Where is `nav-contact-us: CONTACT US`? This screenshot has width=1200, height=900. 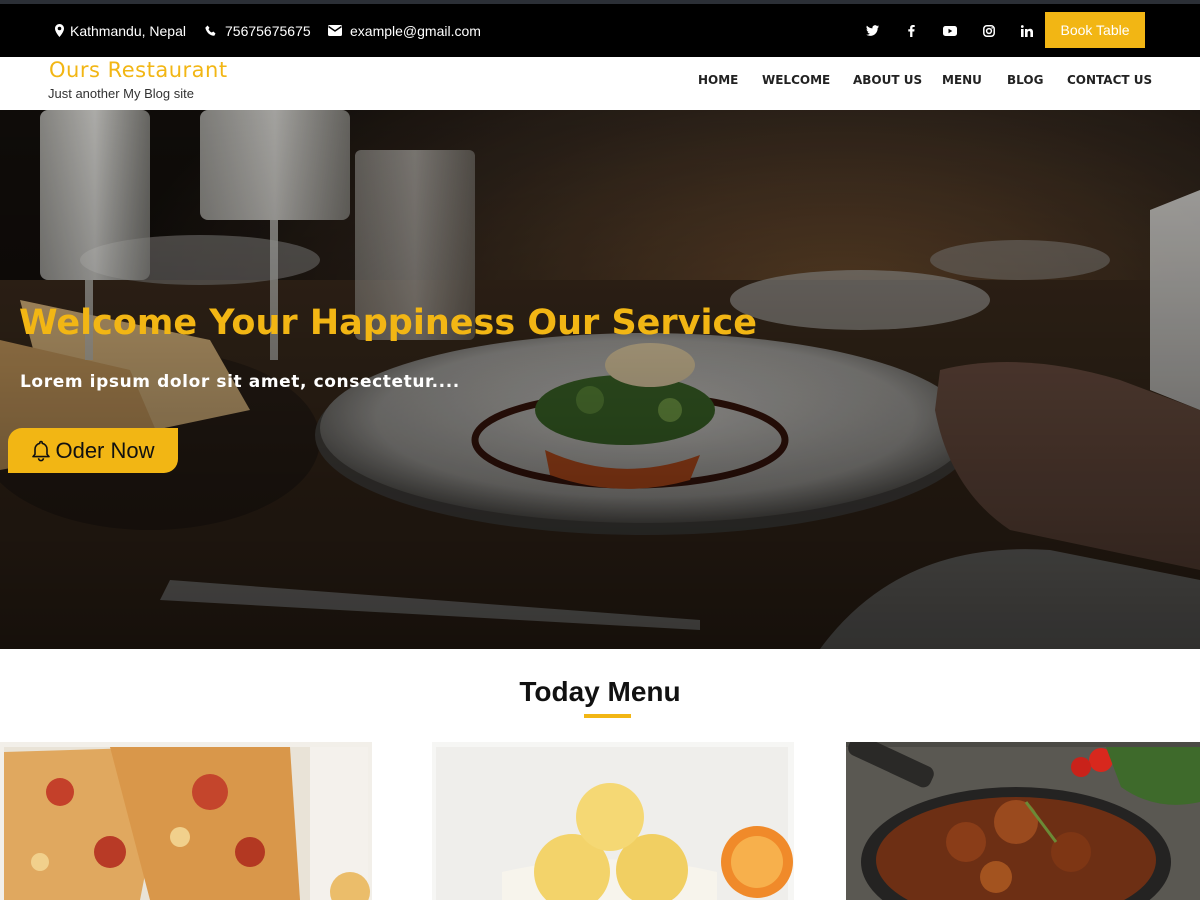
nav-contact-us: CONTACT US is located at coordinates (1109, 80).